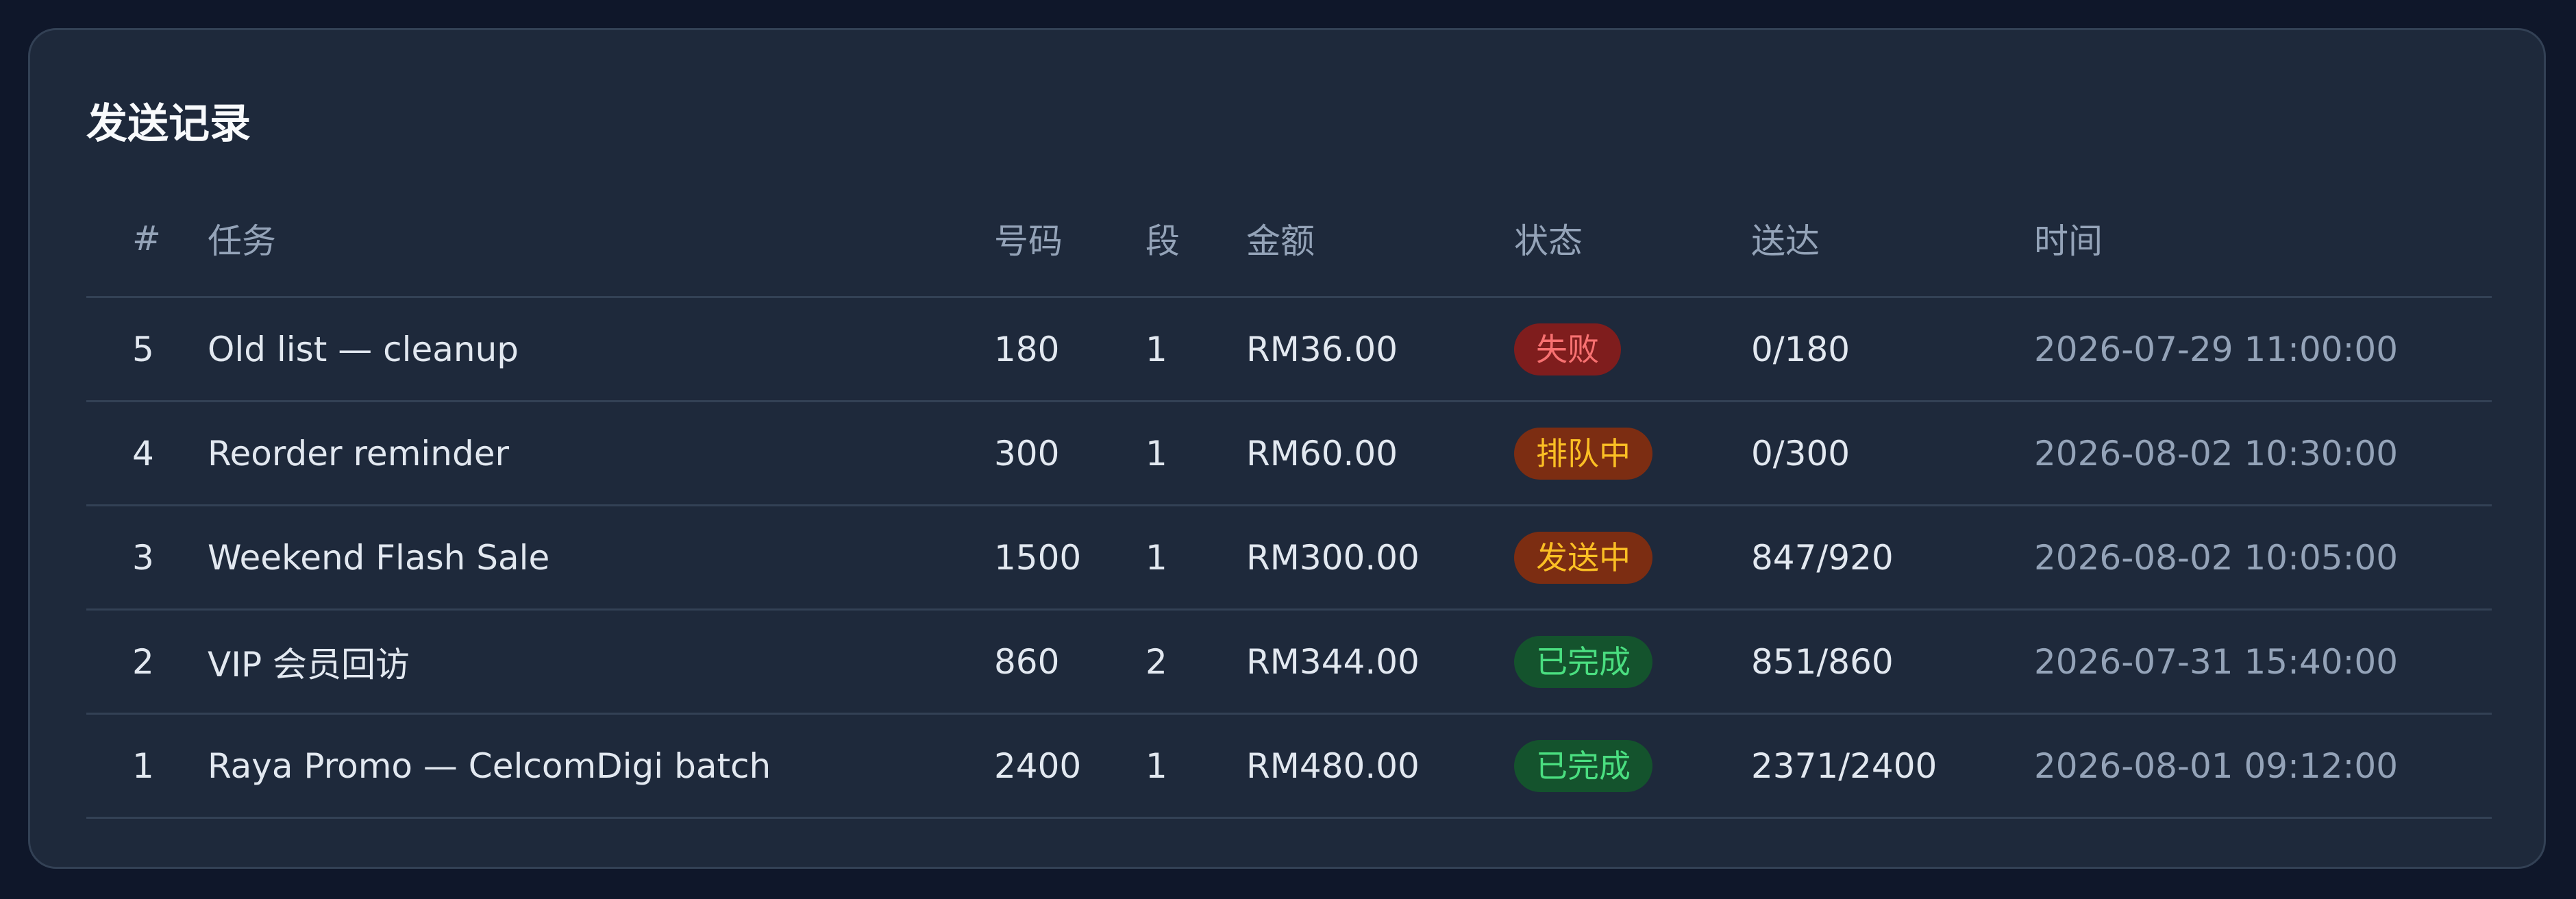 The width and height of the screenshot is (2576, 899). I want to click on row-task: Raya Promo — CelcomDigi batch, so click(489, 766).